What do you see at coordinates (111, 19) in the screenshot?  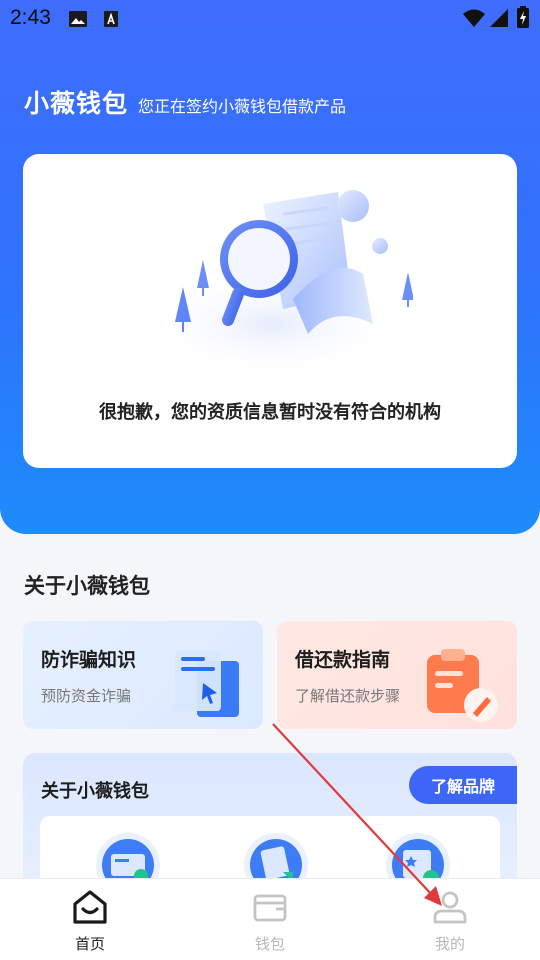 I see `app-notification-icon` at bounding box center [111, 19].